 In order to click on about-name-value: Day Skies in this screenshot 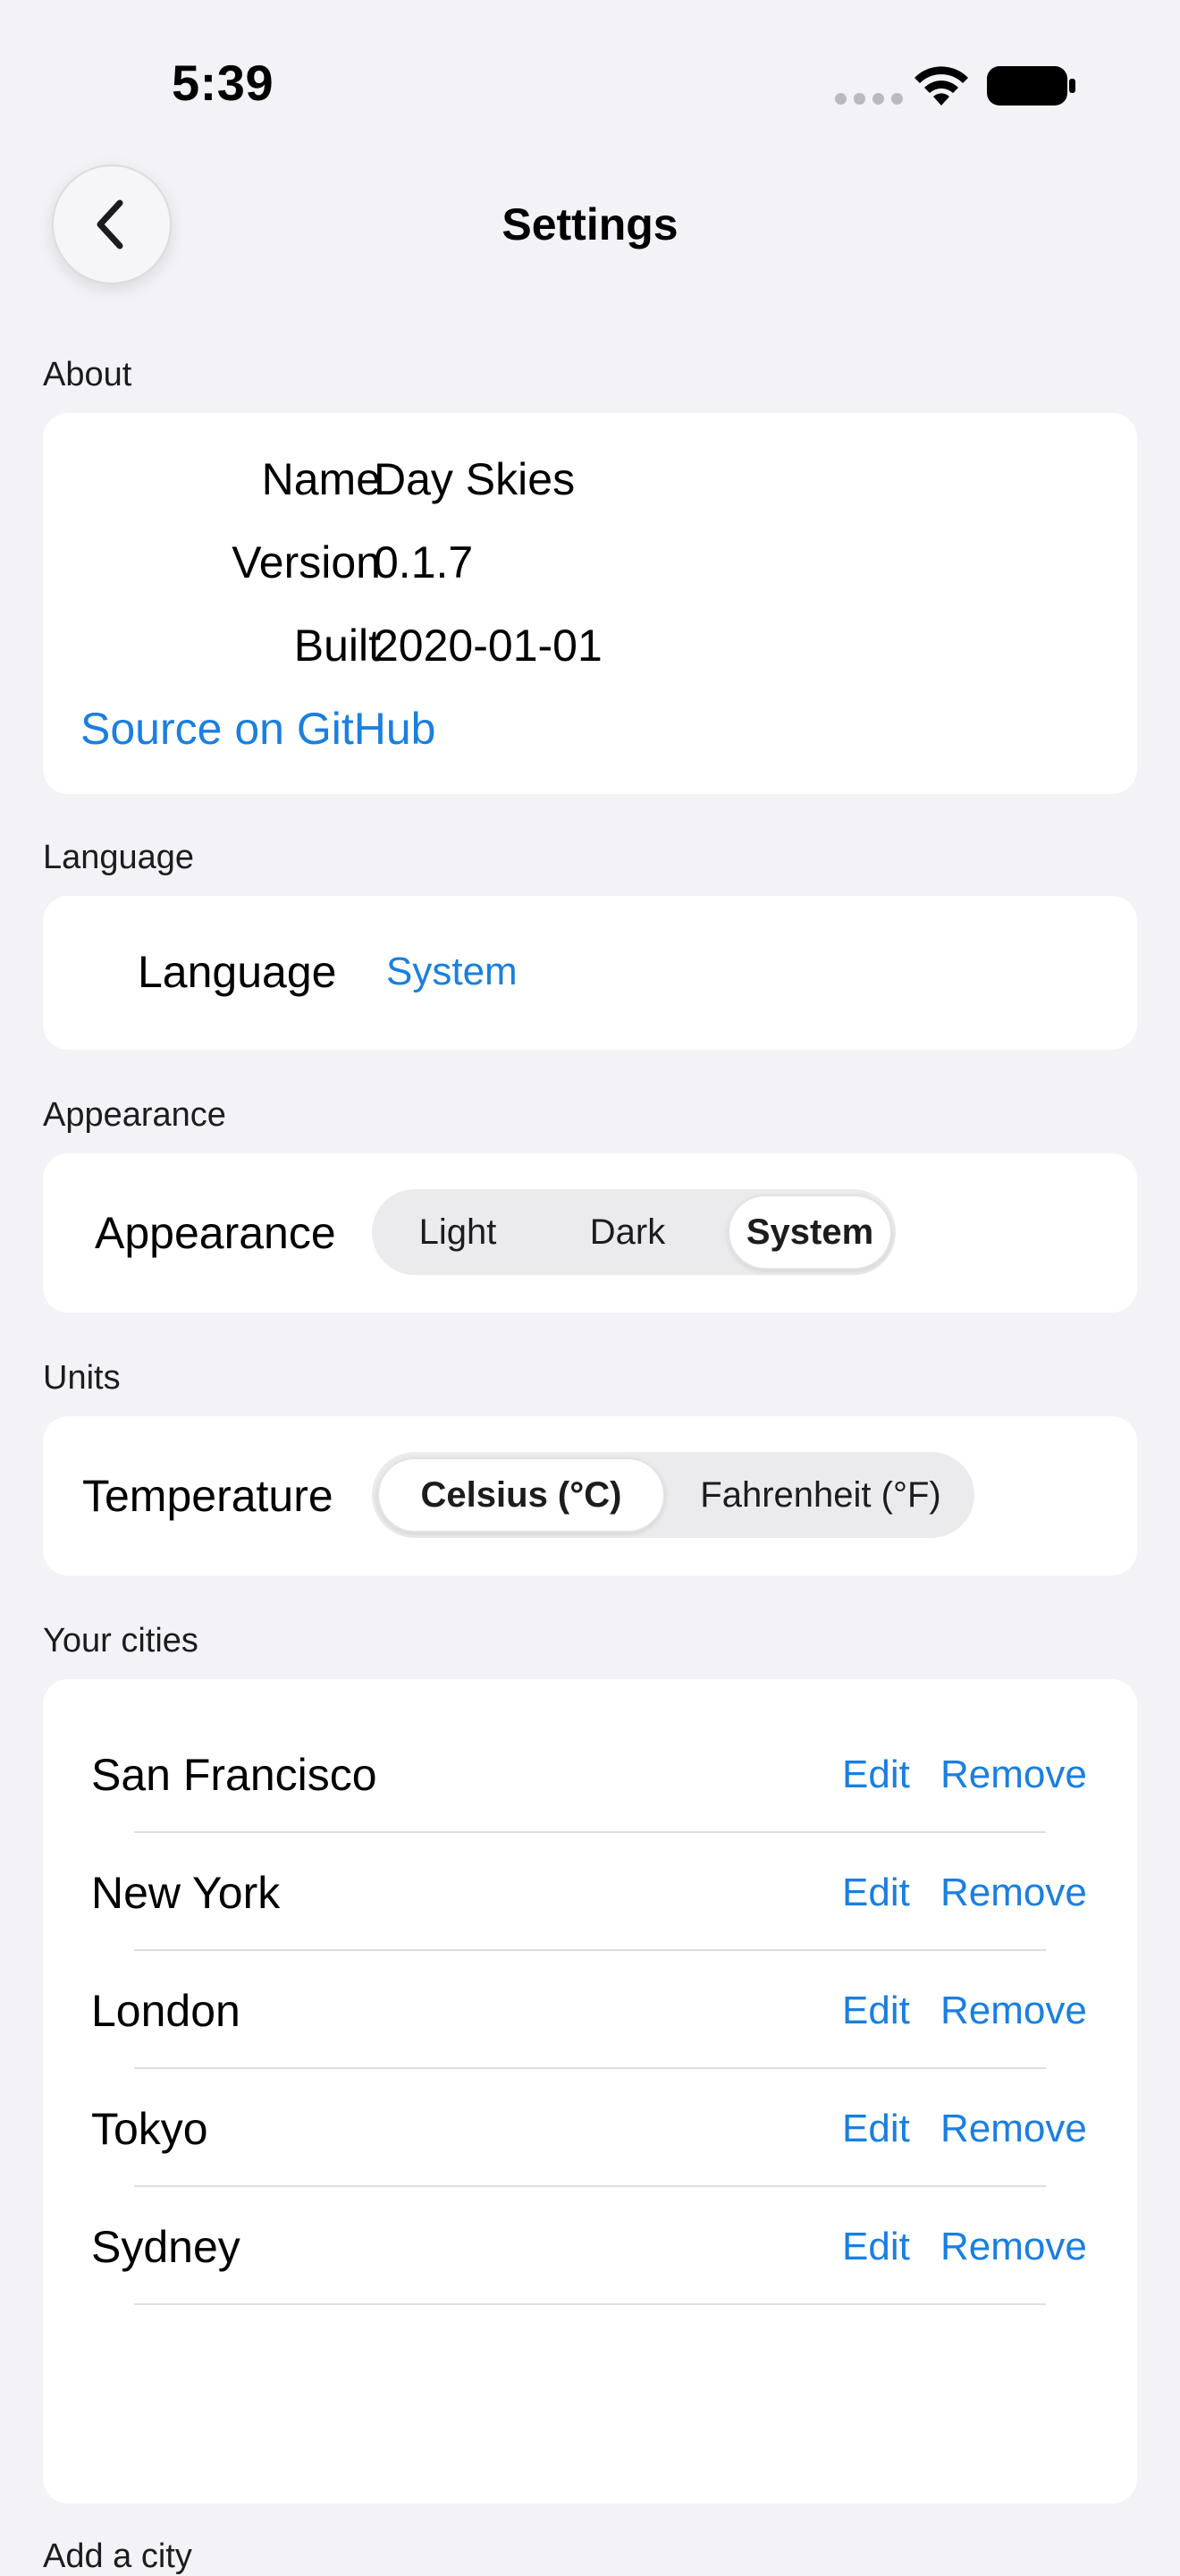, I will do `click(475, 479)`.